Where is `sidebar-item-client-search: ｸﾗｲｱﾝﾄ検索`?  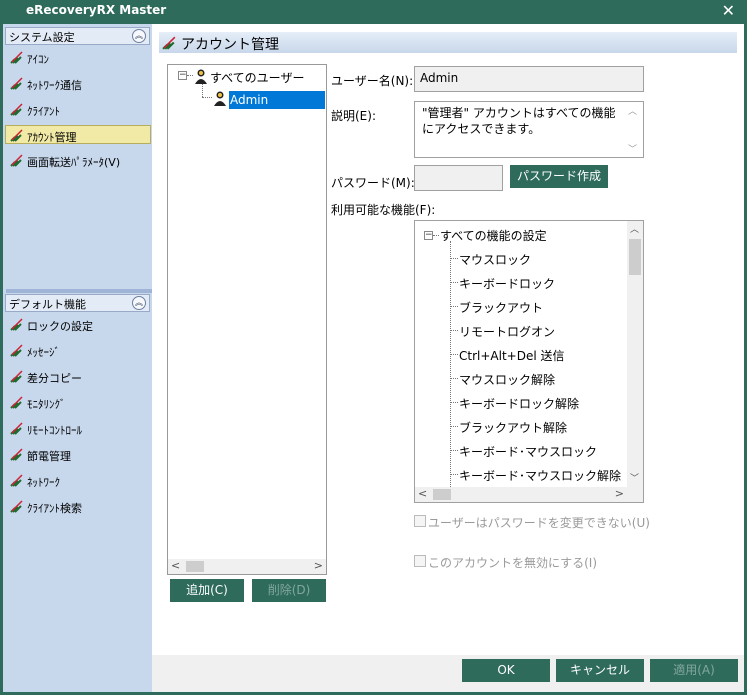
sidebar-item-client-search: ｸﾗｲｱﾝﾄ検索 is located at coordinates (78, 506).